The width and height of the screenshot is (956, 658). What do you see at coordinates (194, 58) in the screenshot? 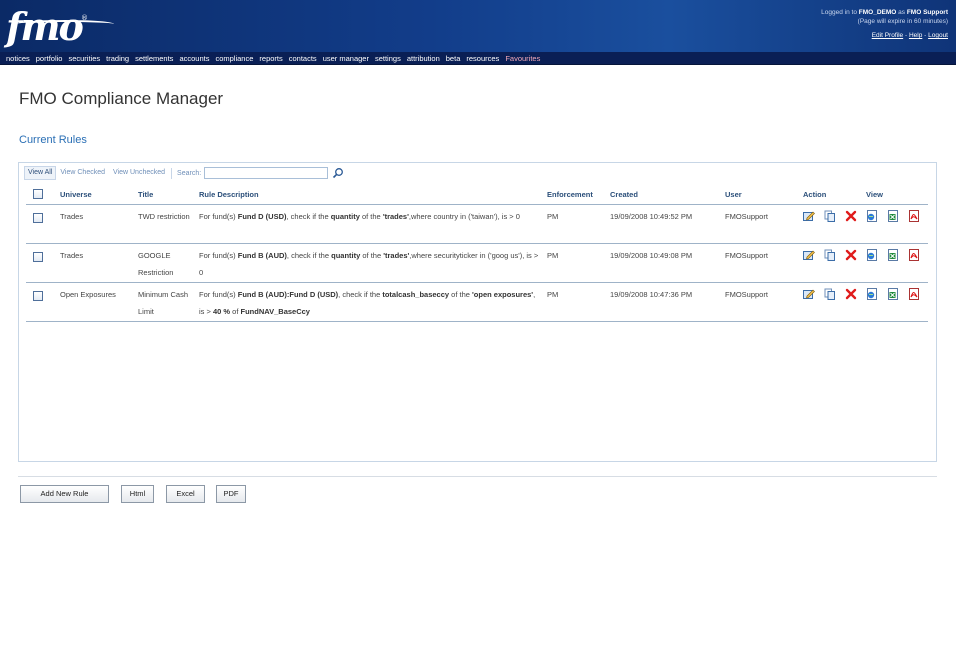
I see `nav-accounts: accounts` at bounding box center [194, 58].